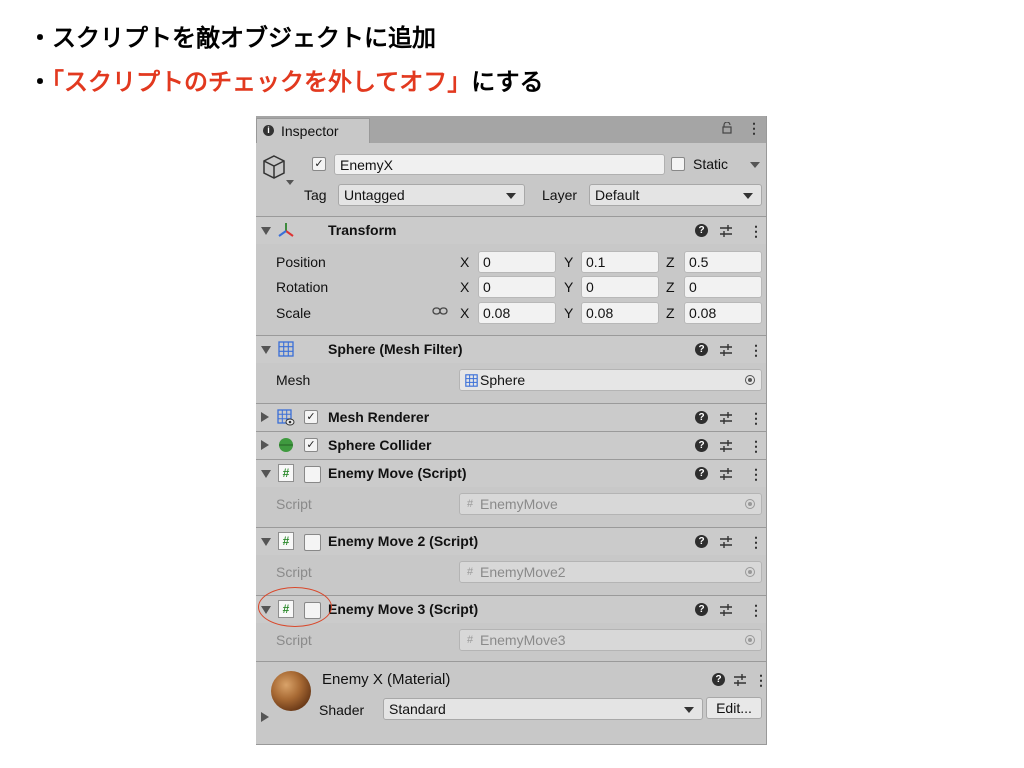 Image resolution: width=1024 pixels, height=768 pixels. I want to click on scale-x-field: 0.08, so click(517, 313).